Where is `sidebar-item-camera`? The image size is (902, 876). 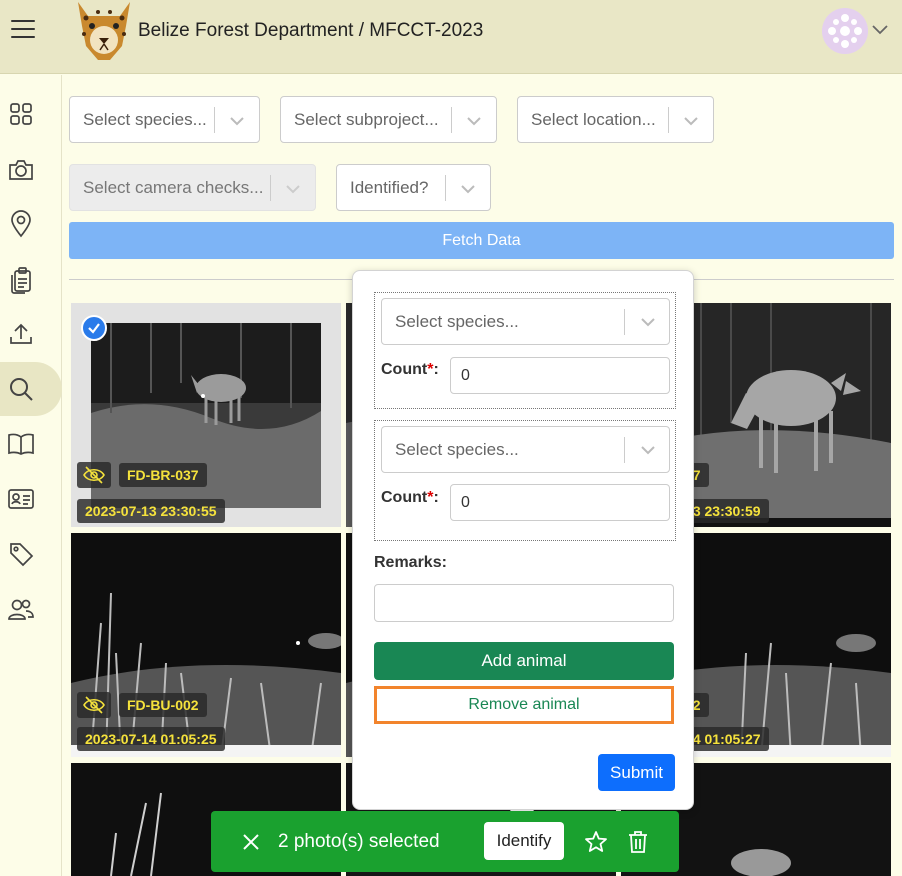 sidebar-item-camera is located at coordinates (21, 170).